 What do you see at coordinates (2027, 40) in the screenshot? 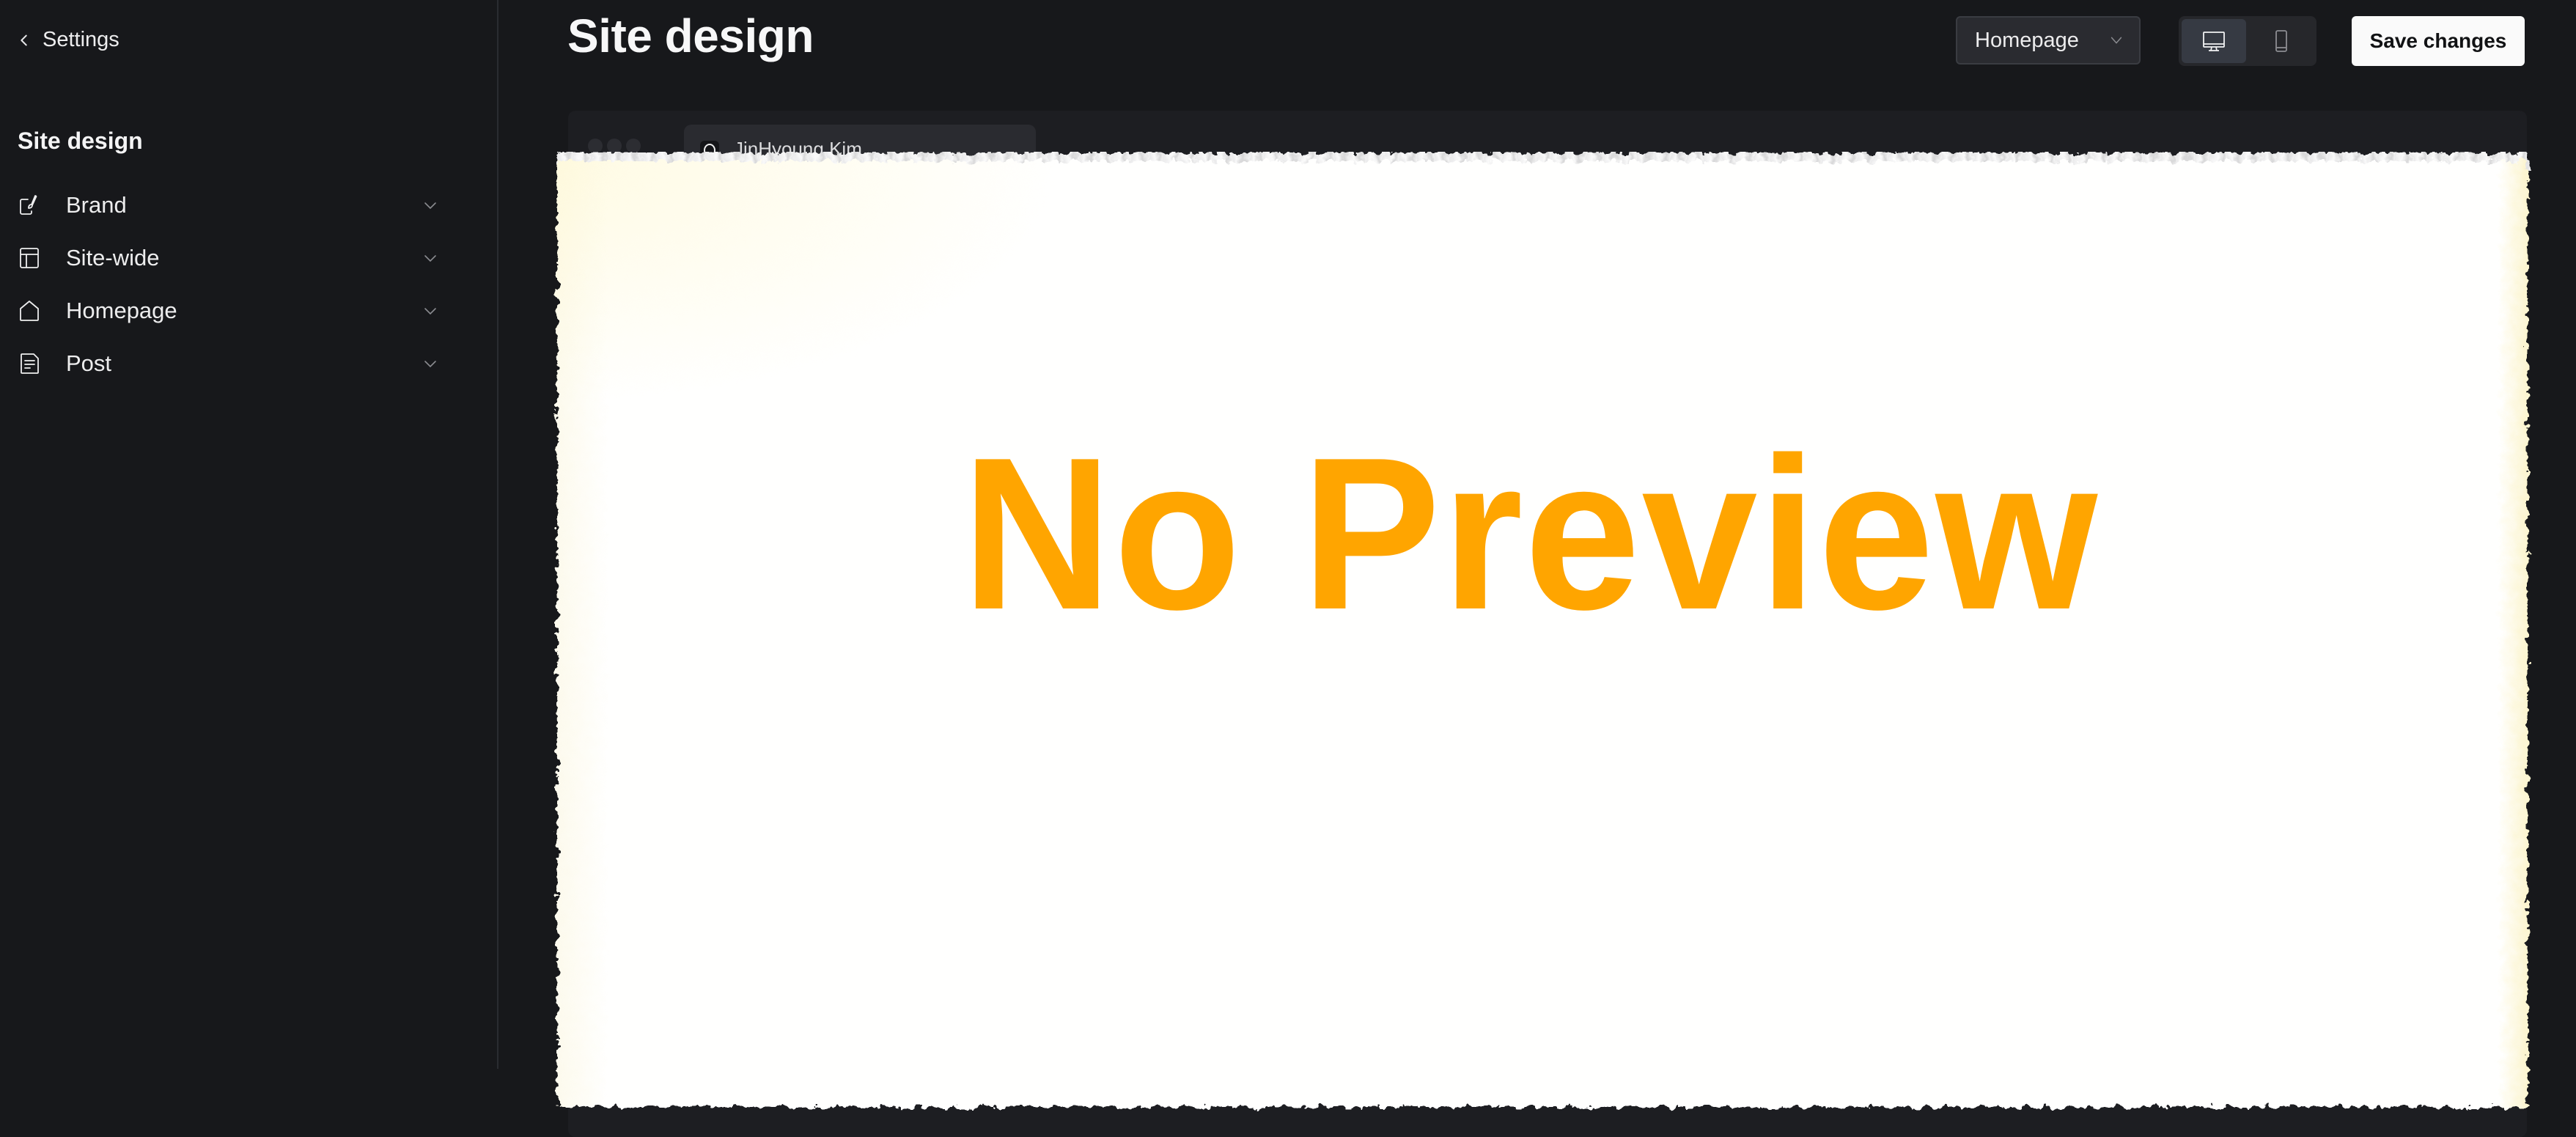
I see `page-select-value: Homepage` at bounding box center [2027, 40].